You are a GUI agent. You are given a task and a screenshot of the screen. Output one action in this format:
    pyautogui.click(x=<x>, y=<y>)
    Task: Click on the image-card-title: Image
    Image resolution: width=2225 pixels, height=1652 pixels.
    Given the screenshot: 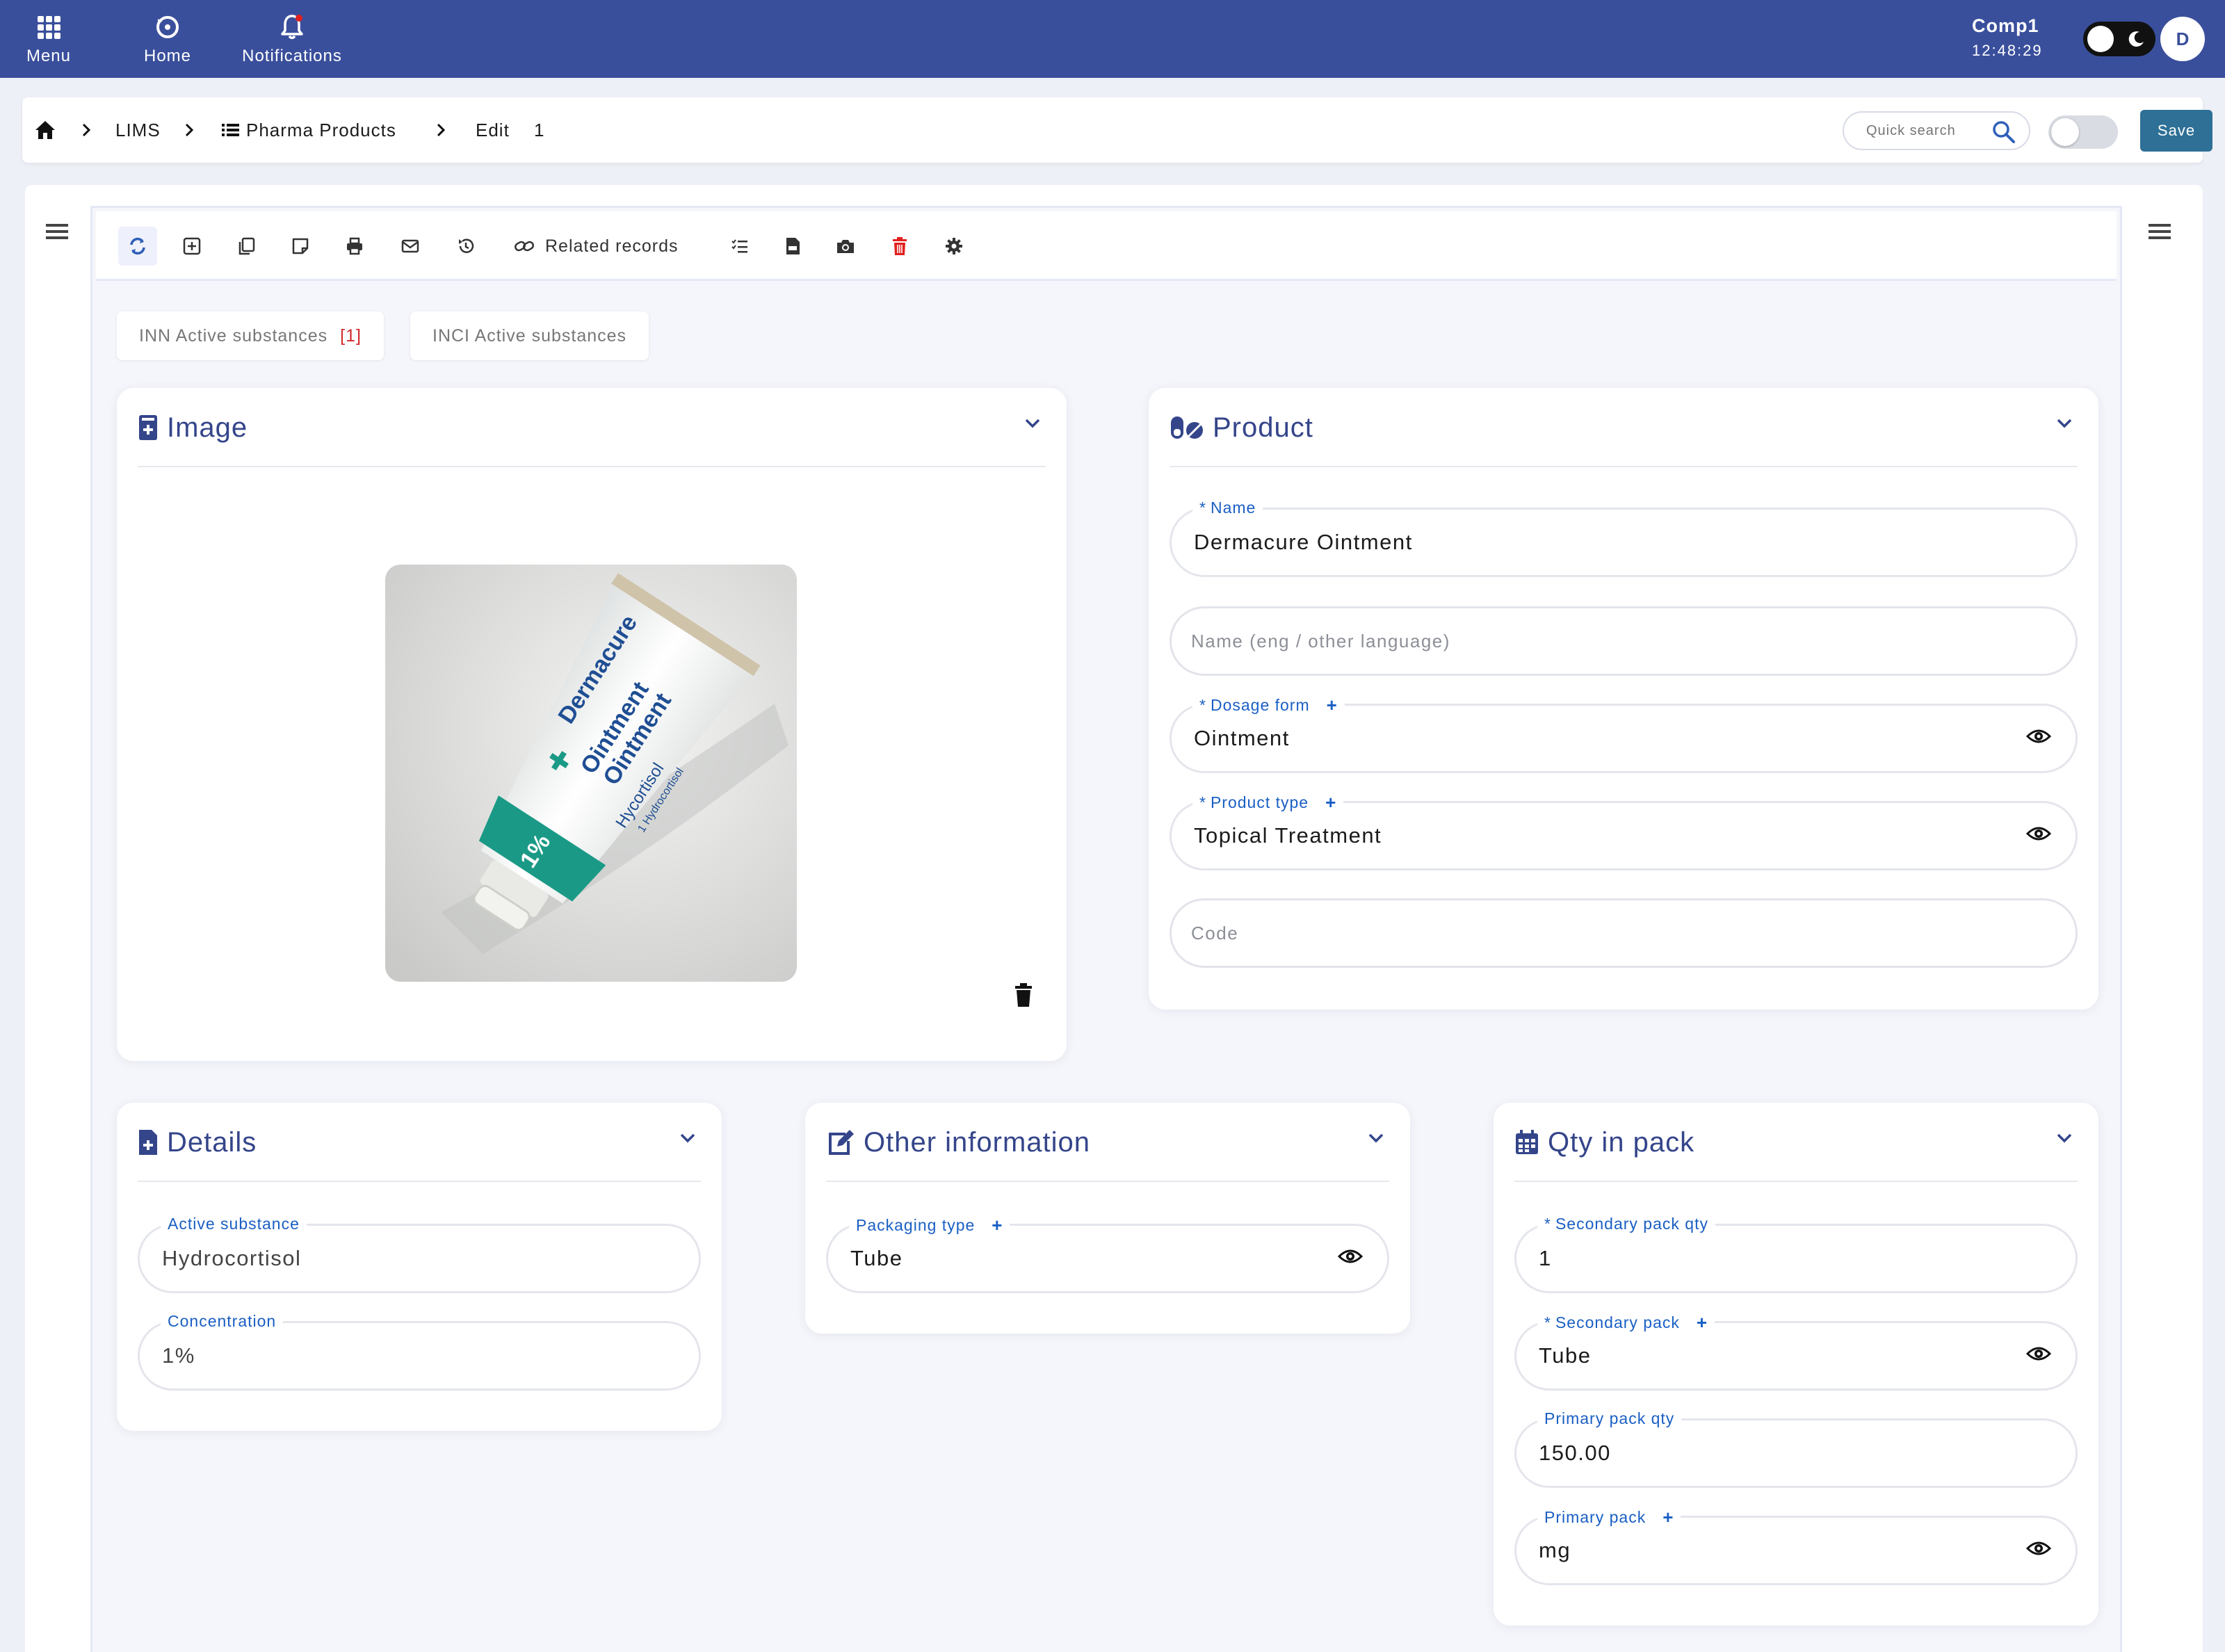 What is the action you would take?
    pyautogui.click(x=193, y=427)
    